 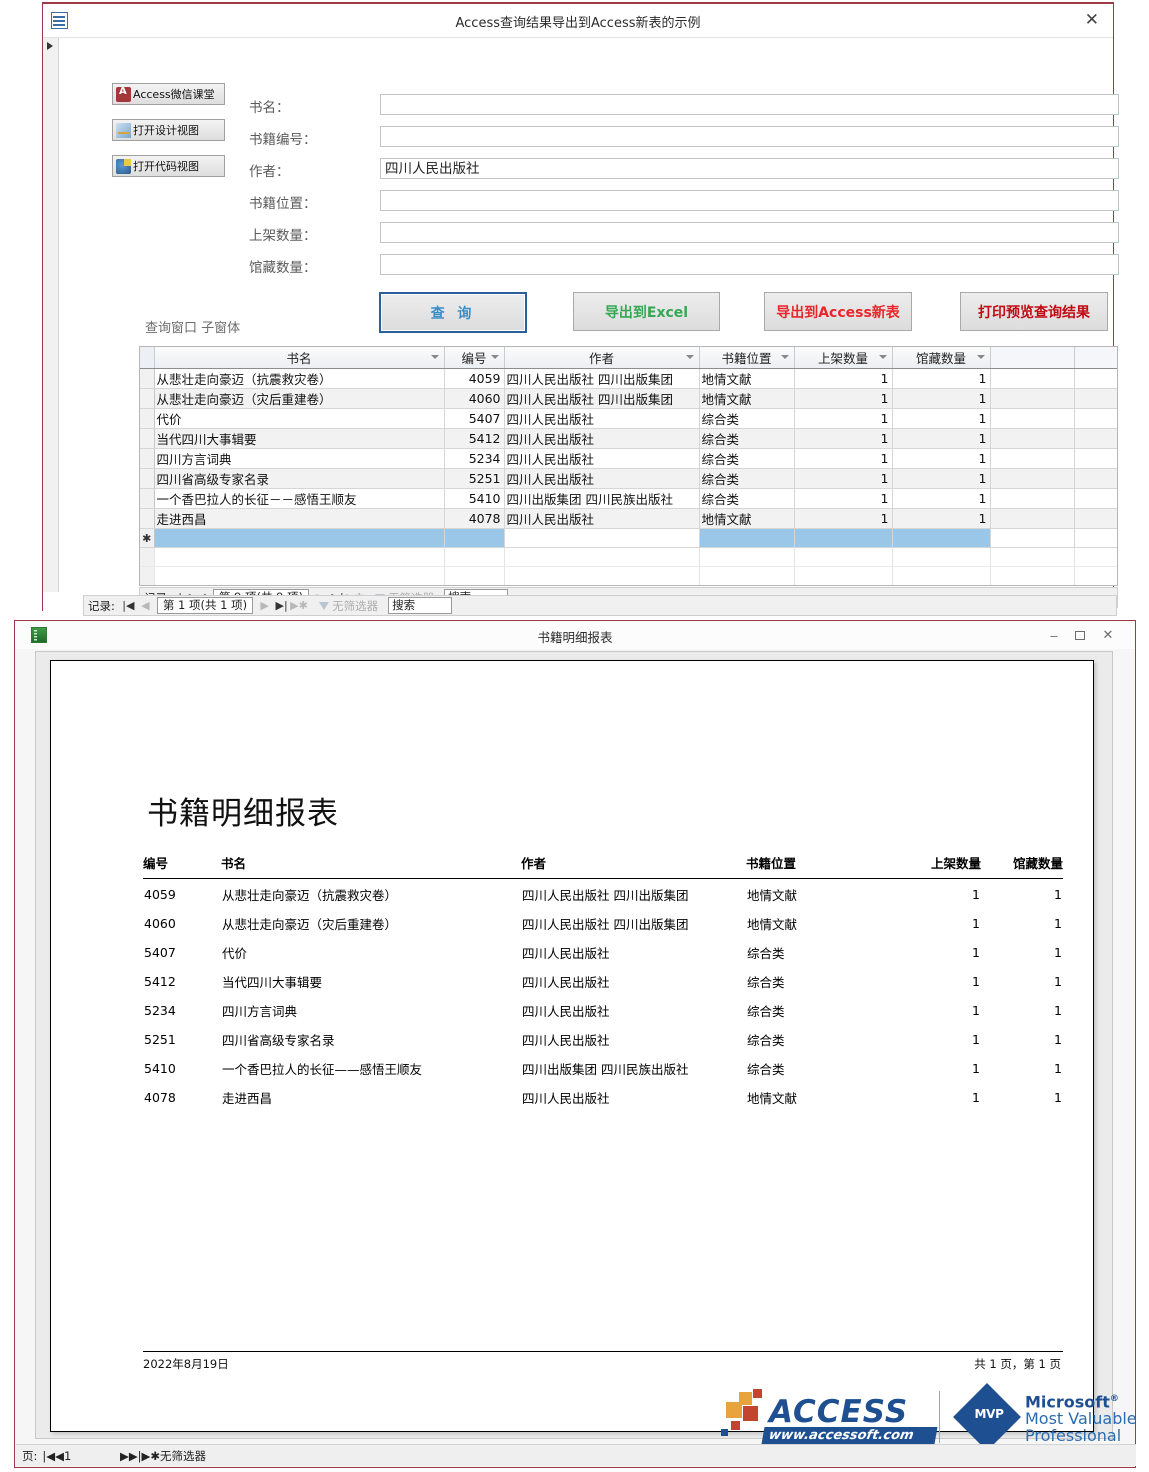 I want to click on page-first-button: |◀, so click(x=48, y=1456).